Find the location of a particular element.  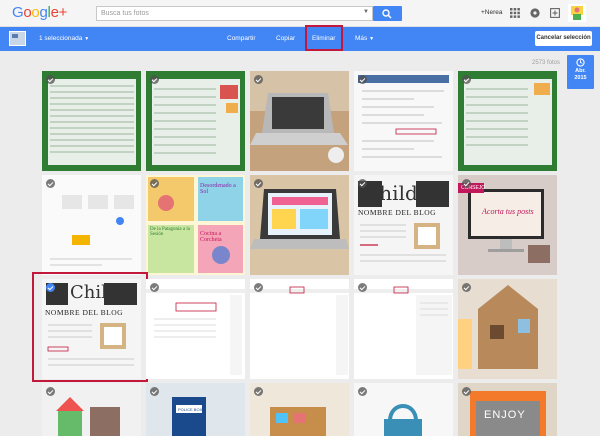

more-menu-button: Más ▼ is located at coordinates (364, 38).